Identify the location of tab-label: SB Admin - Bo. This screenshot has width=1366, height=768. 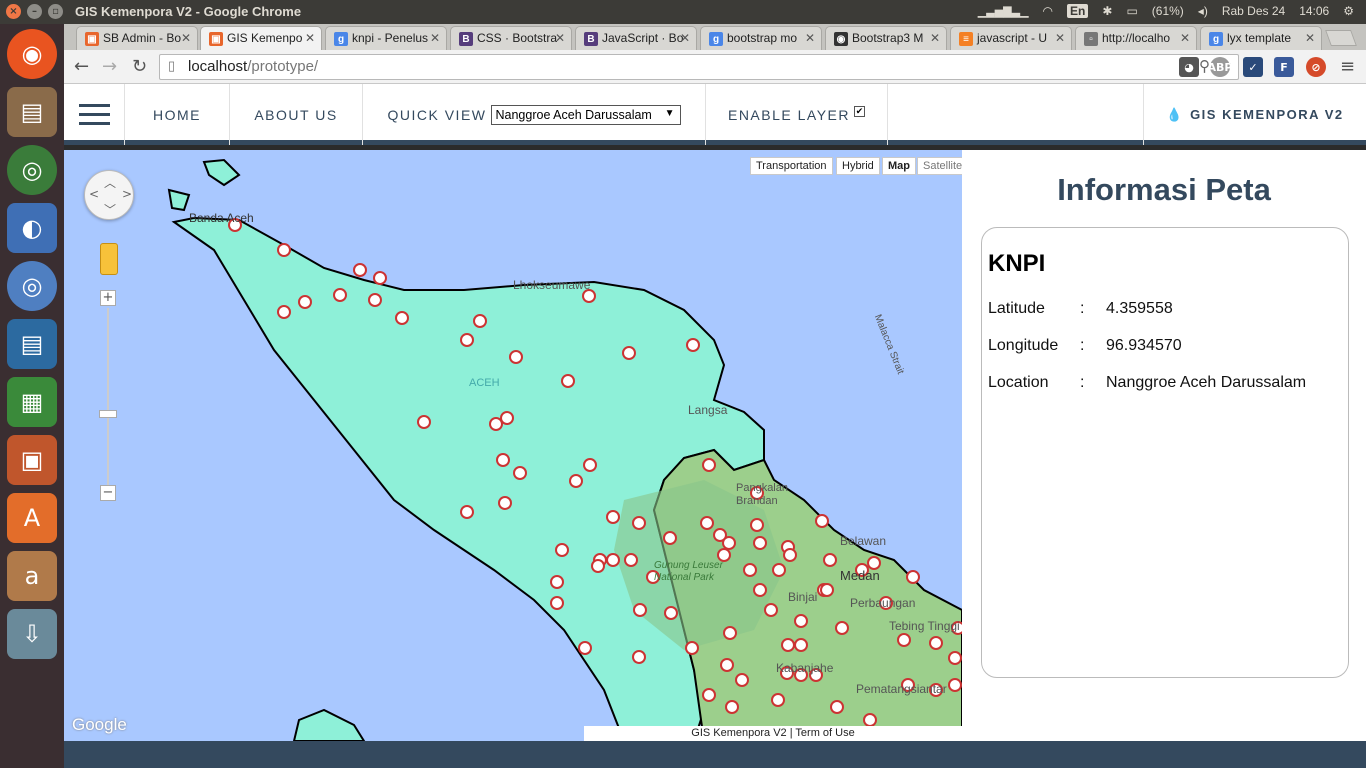
(142, 38).